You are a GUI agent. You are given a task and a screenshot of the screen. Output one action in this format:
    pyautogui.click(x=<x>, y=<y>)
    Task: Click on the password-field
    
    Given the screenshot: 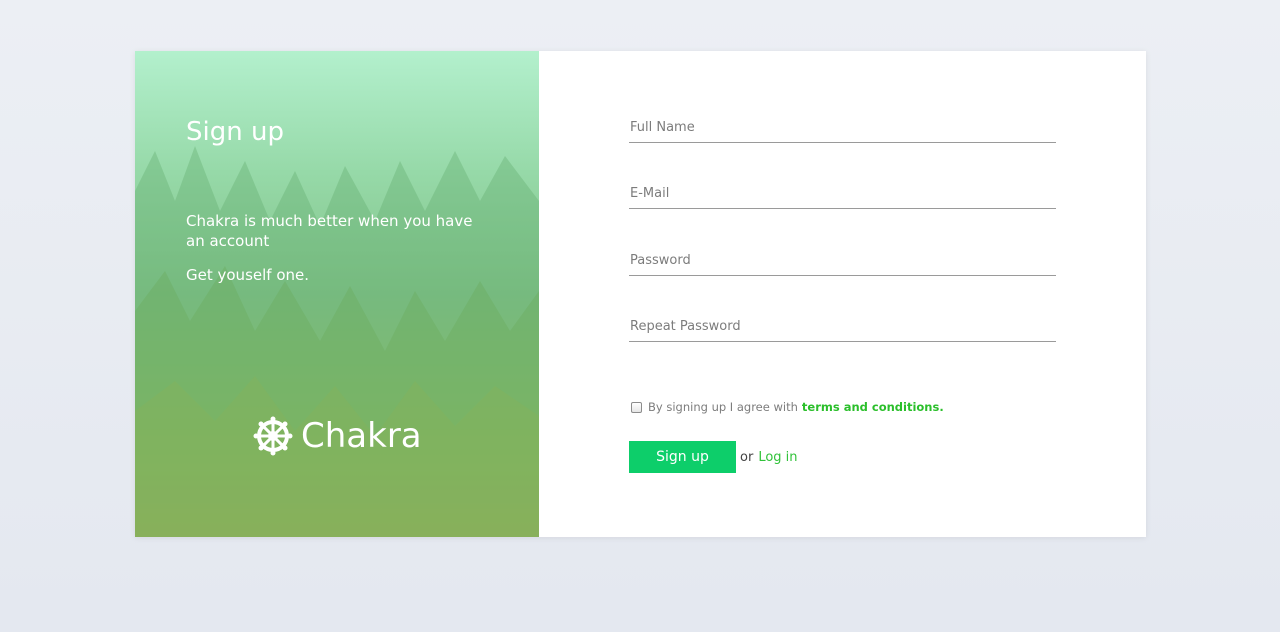 What is the action you would take?
    pyautogui.click(x=842, y=261)
    